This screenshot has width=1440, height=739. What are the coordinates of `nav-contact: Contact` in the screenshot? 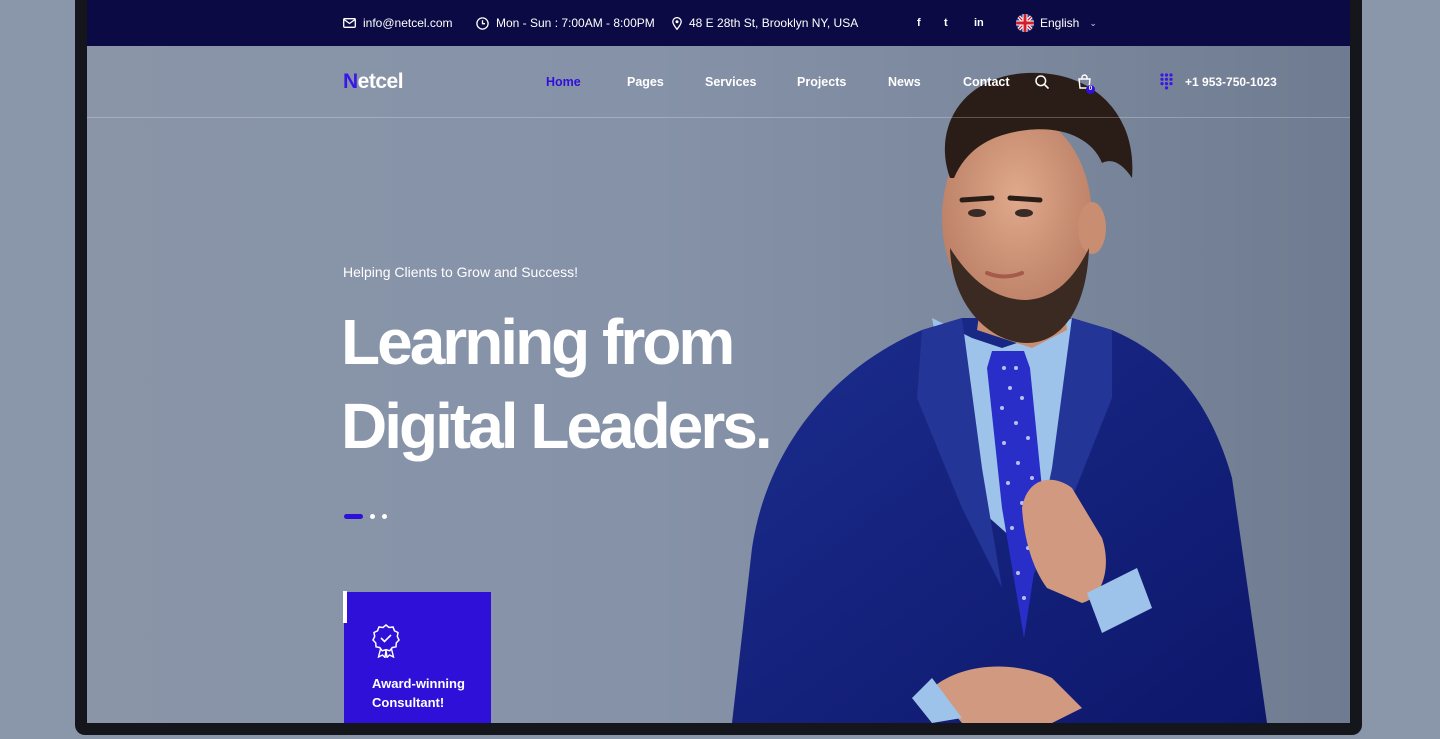 It's located at (986, 81).